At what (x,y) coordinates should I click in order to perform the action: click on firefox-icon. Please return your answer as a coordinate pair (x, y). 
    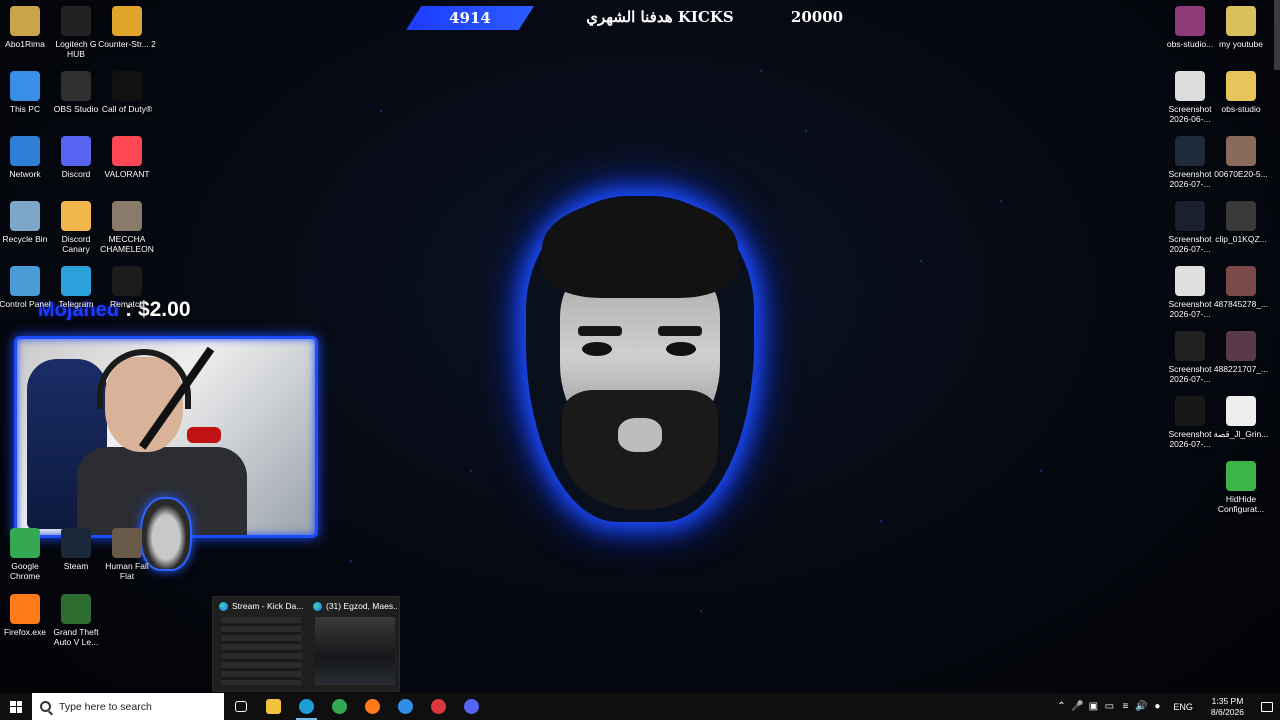
    Looking at the image, I should click on (372, 706).